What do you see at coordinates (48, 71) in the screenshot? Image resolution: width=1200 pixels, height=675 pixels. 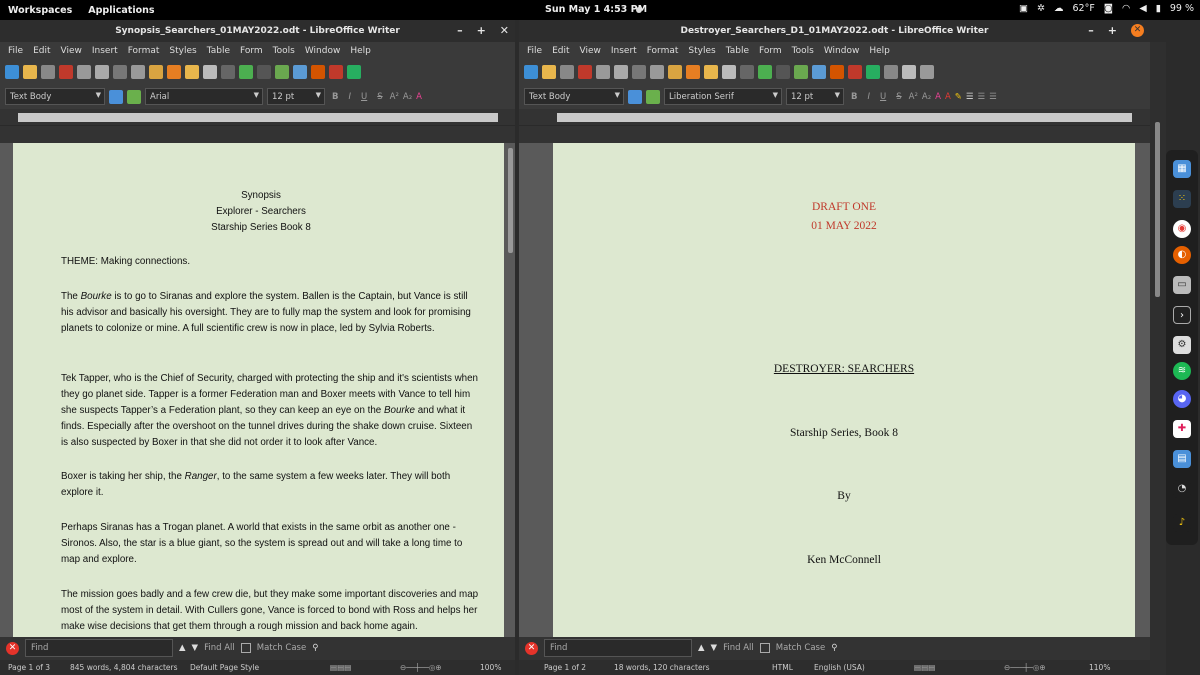 I see `save-icon` at bounding box center [48, 71].